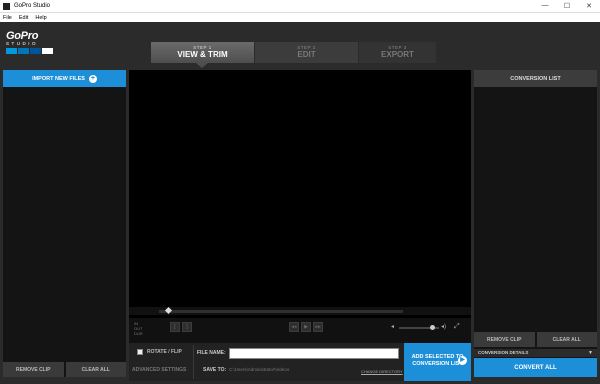 This screenshot has height=384, width=600. Describe the element at coordinates (211, 353) in the screenshot. I see `file-name-label: FILE NAME:` at that location.